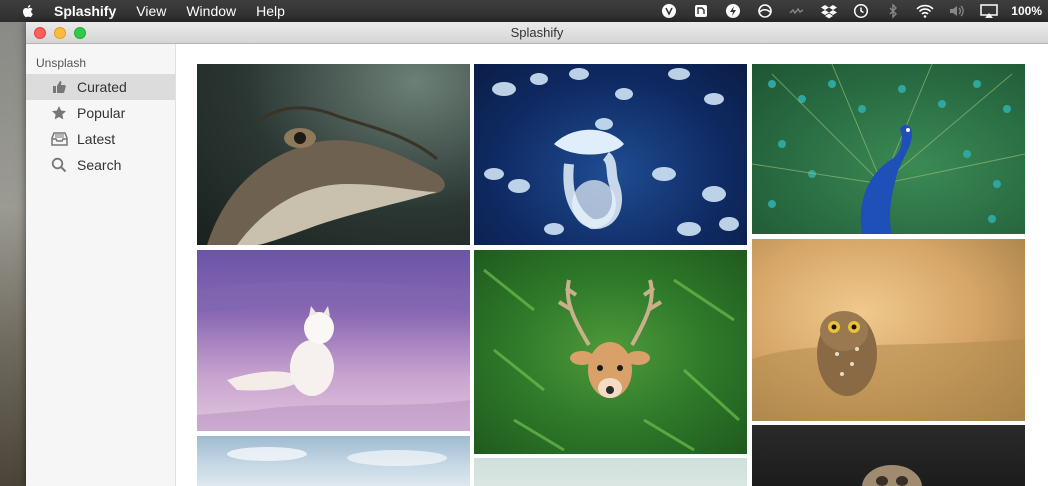  Describe the element at coordinates (733, 11) in the screenshot. I see `bolt-icon` at that location.